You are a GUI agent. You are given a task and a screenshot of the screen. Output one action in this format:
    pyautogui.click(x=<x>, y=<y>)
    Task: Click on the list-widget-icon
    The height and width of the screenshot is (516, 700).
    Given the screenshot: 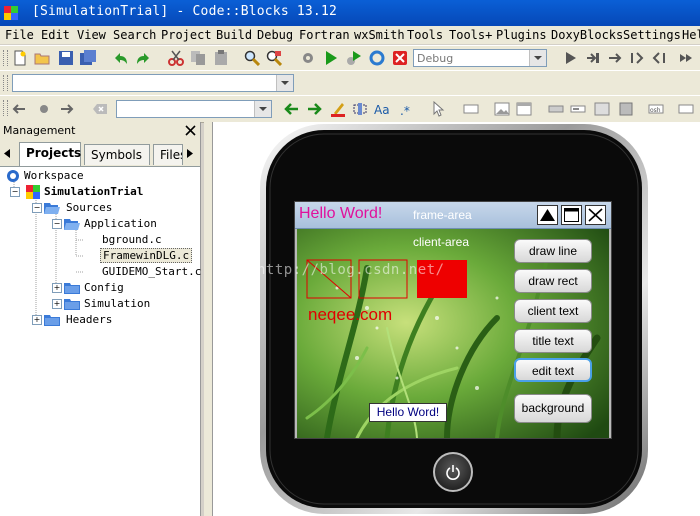 What is the action you would take?
    pyautogui.click(x=626, y=109)
    